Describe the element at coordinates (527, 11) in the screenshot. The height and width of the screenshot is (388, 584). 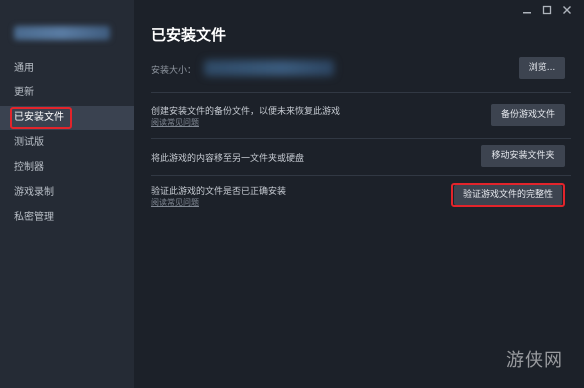
I see `minimize-icon` at that location.